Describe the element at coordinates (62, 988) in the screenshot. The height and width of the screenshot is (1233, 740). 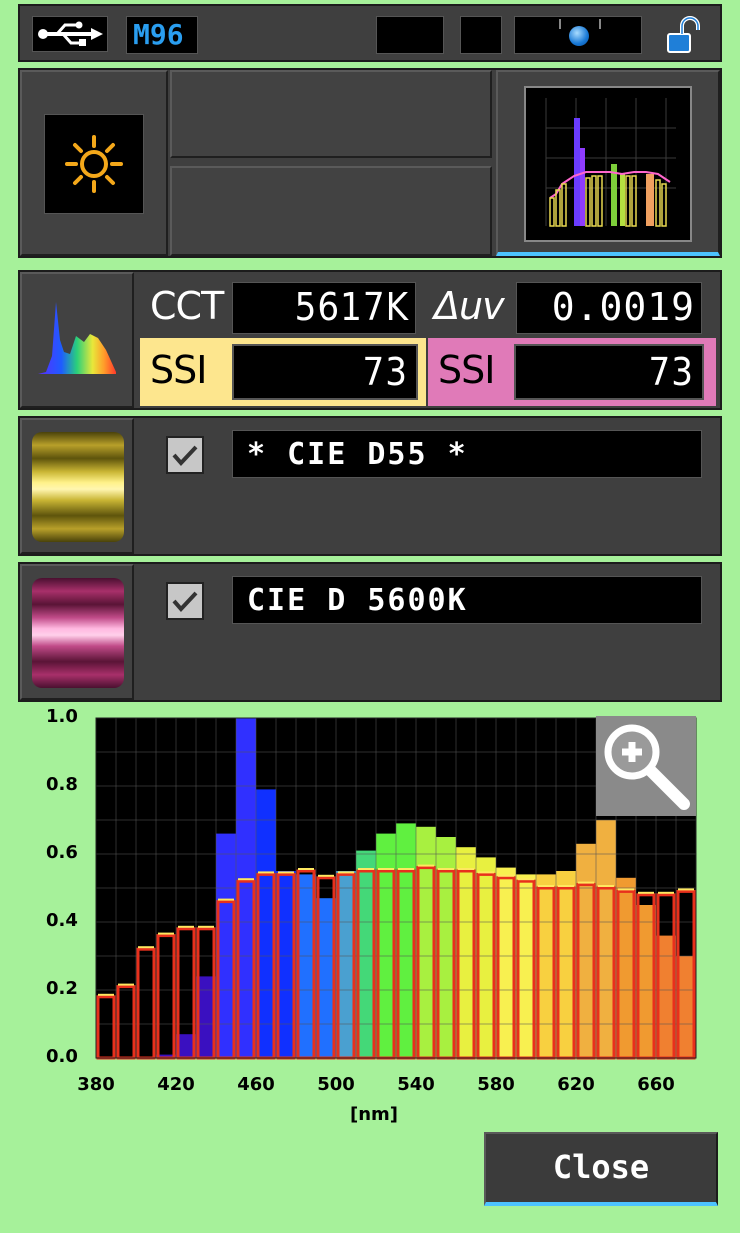
I see `y-tick-label: 0.2` at that location.